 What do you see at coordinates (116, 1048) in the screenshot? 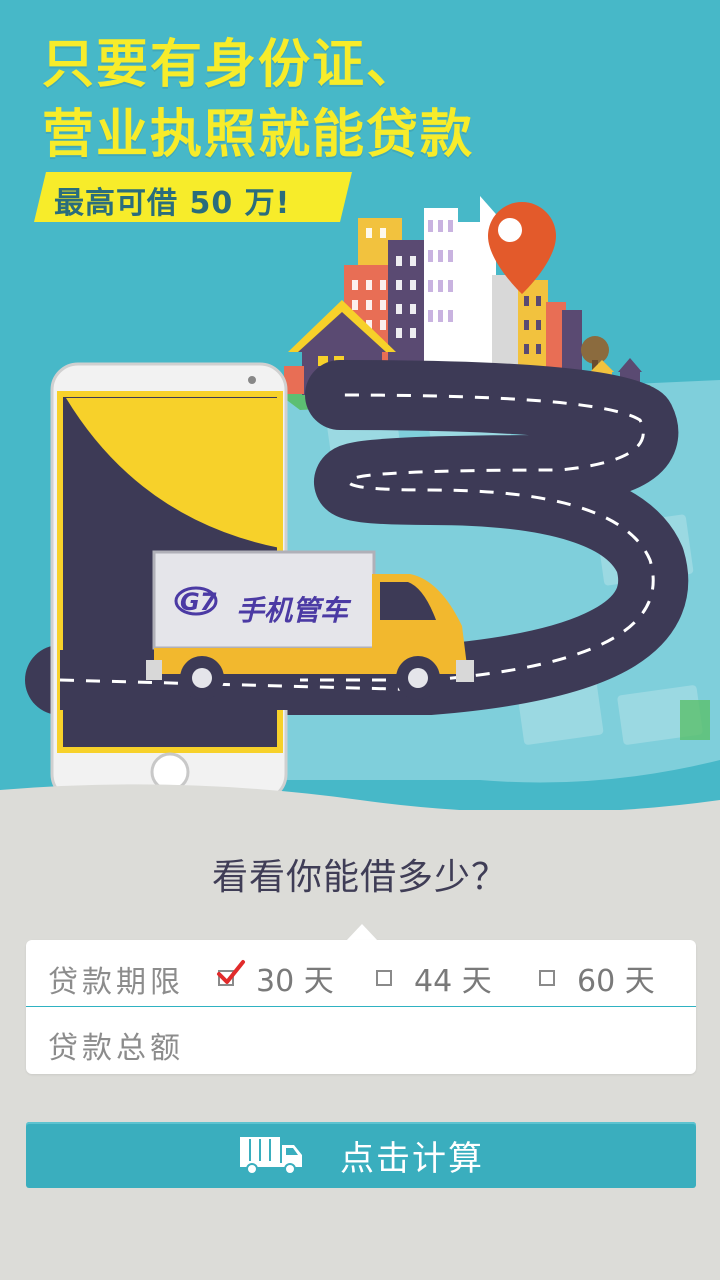
I see `amount-label: 贷款总额` at bounding box center [116, 1048].